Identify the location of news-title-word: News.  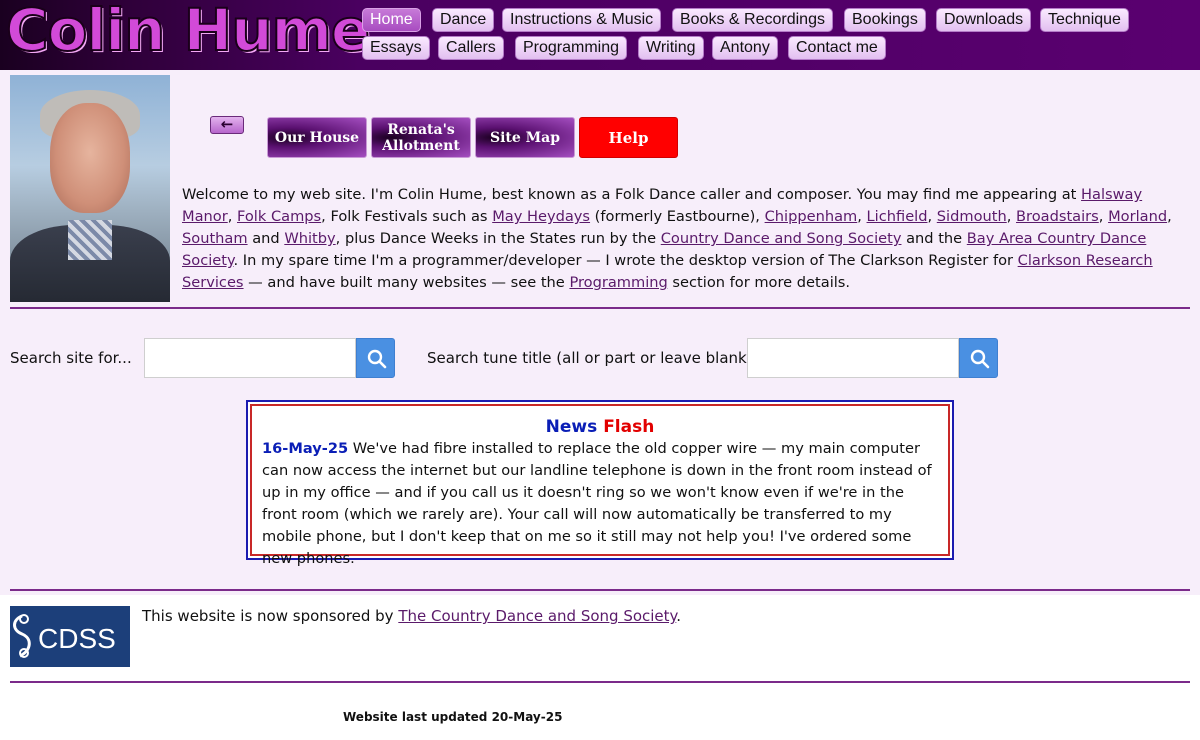
(571, 427).